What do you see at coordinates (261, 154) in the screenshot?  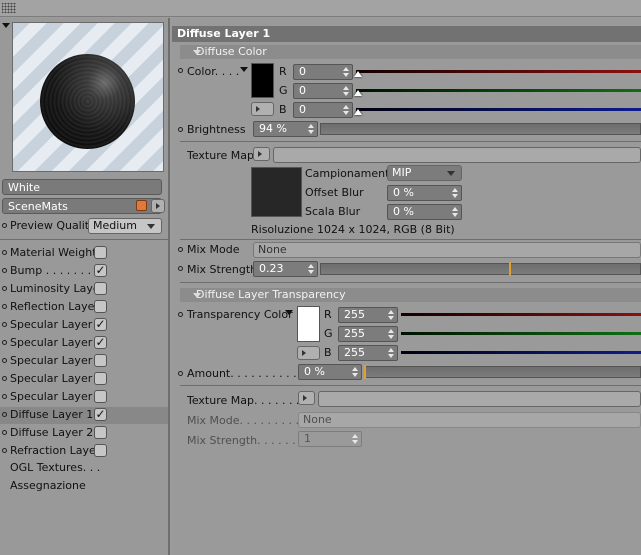 I see `texture-map-menu-button` at bounding box center [261, 154].